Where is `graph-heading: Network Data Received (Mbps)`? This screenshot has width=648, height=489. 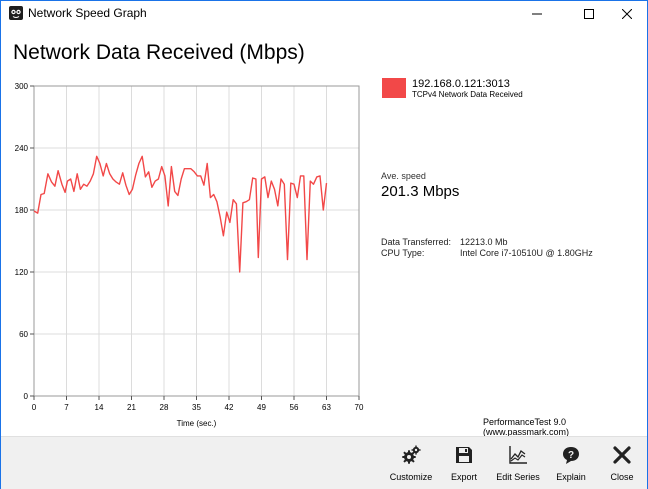 graph-heading: Network Data Received (Mbps) is located at coordinates (159, 52).